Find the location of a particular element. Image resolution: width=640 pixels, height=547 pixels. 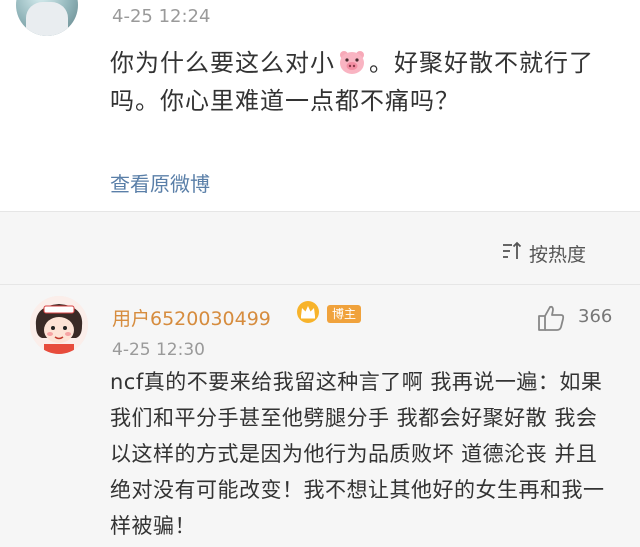

comments-divider is located at coordinates (320, 284).